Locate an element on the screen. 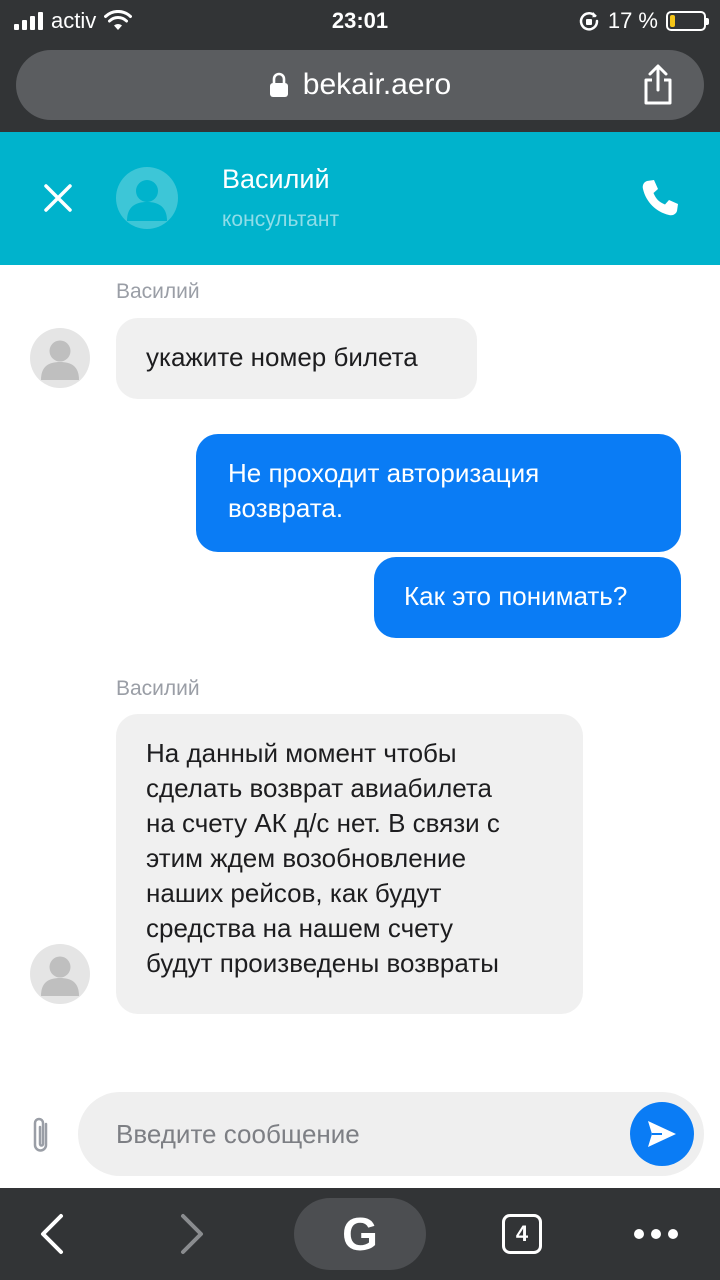 This screenshot has height=1280, width=720. message-composer is located at coordinates (391, 1134).